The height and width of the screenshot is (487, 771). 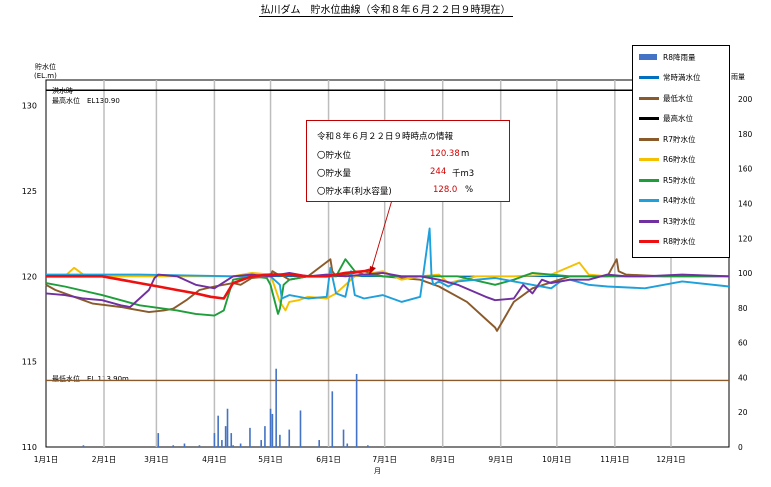 I want to click on rate-label: 〇貯水率(利水容量), so click(x=354, y=192).